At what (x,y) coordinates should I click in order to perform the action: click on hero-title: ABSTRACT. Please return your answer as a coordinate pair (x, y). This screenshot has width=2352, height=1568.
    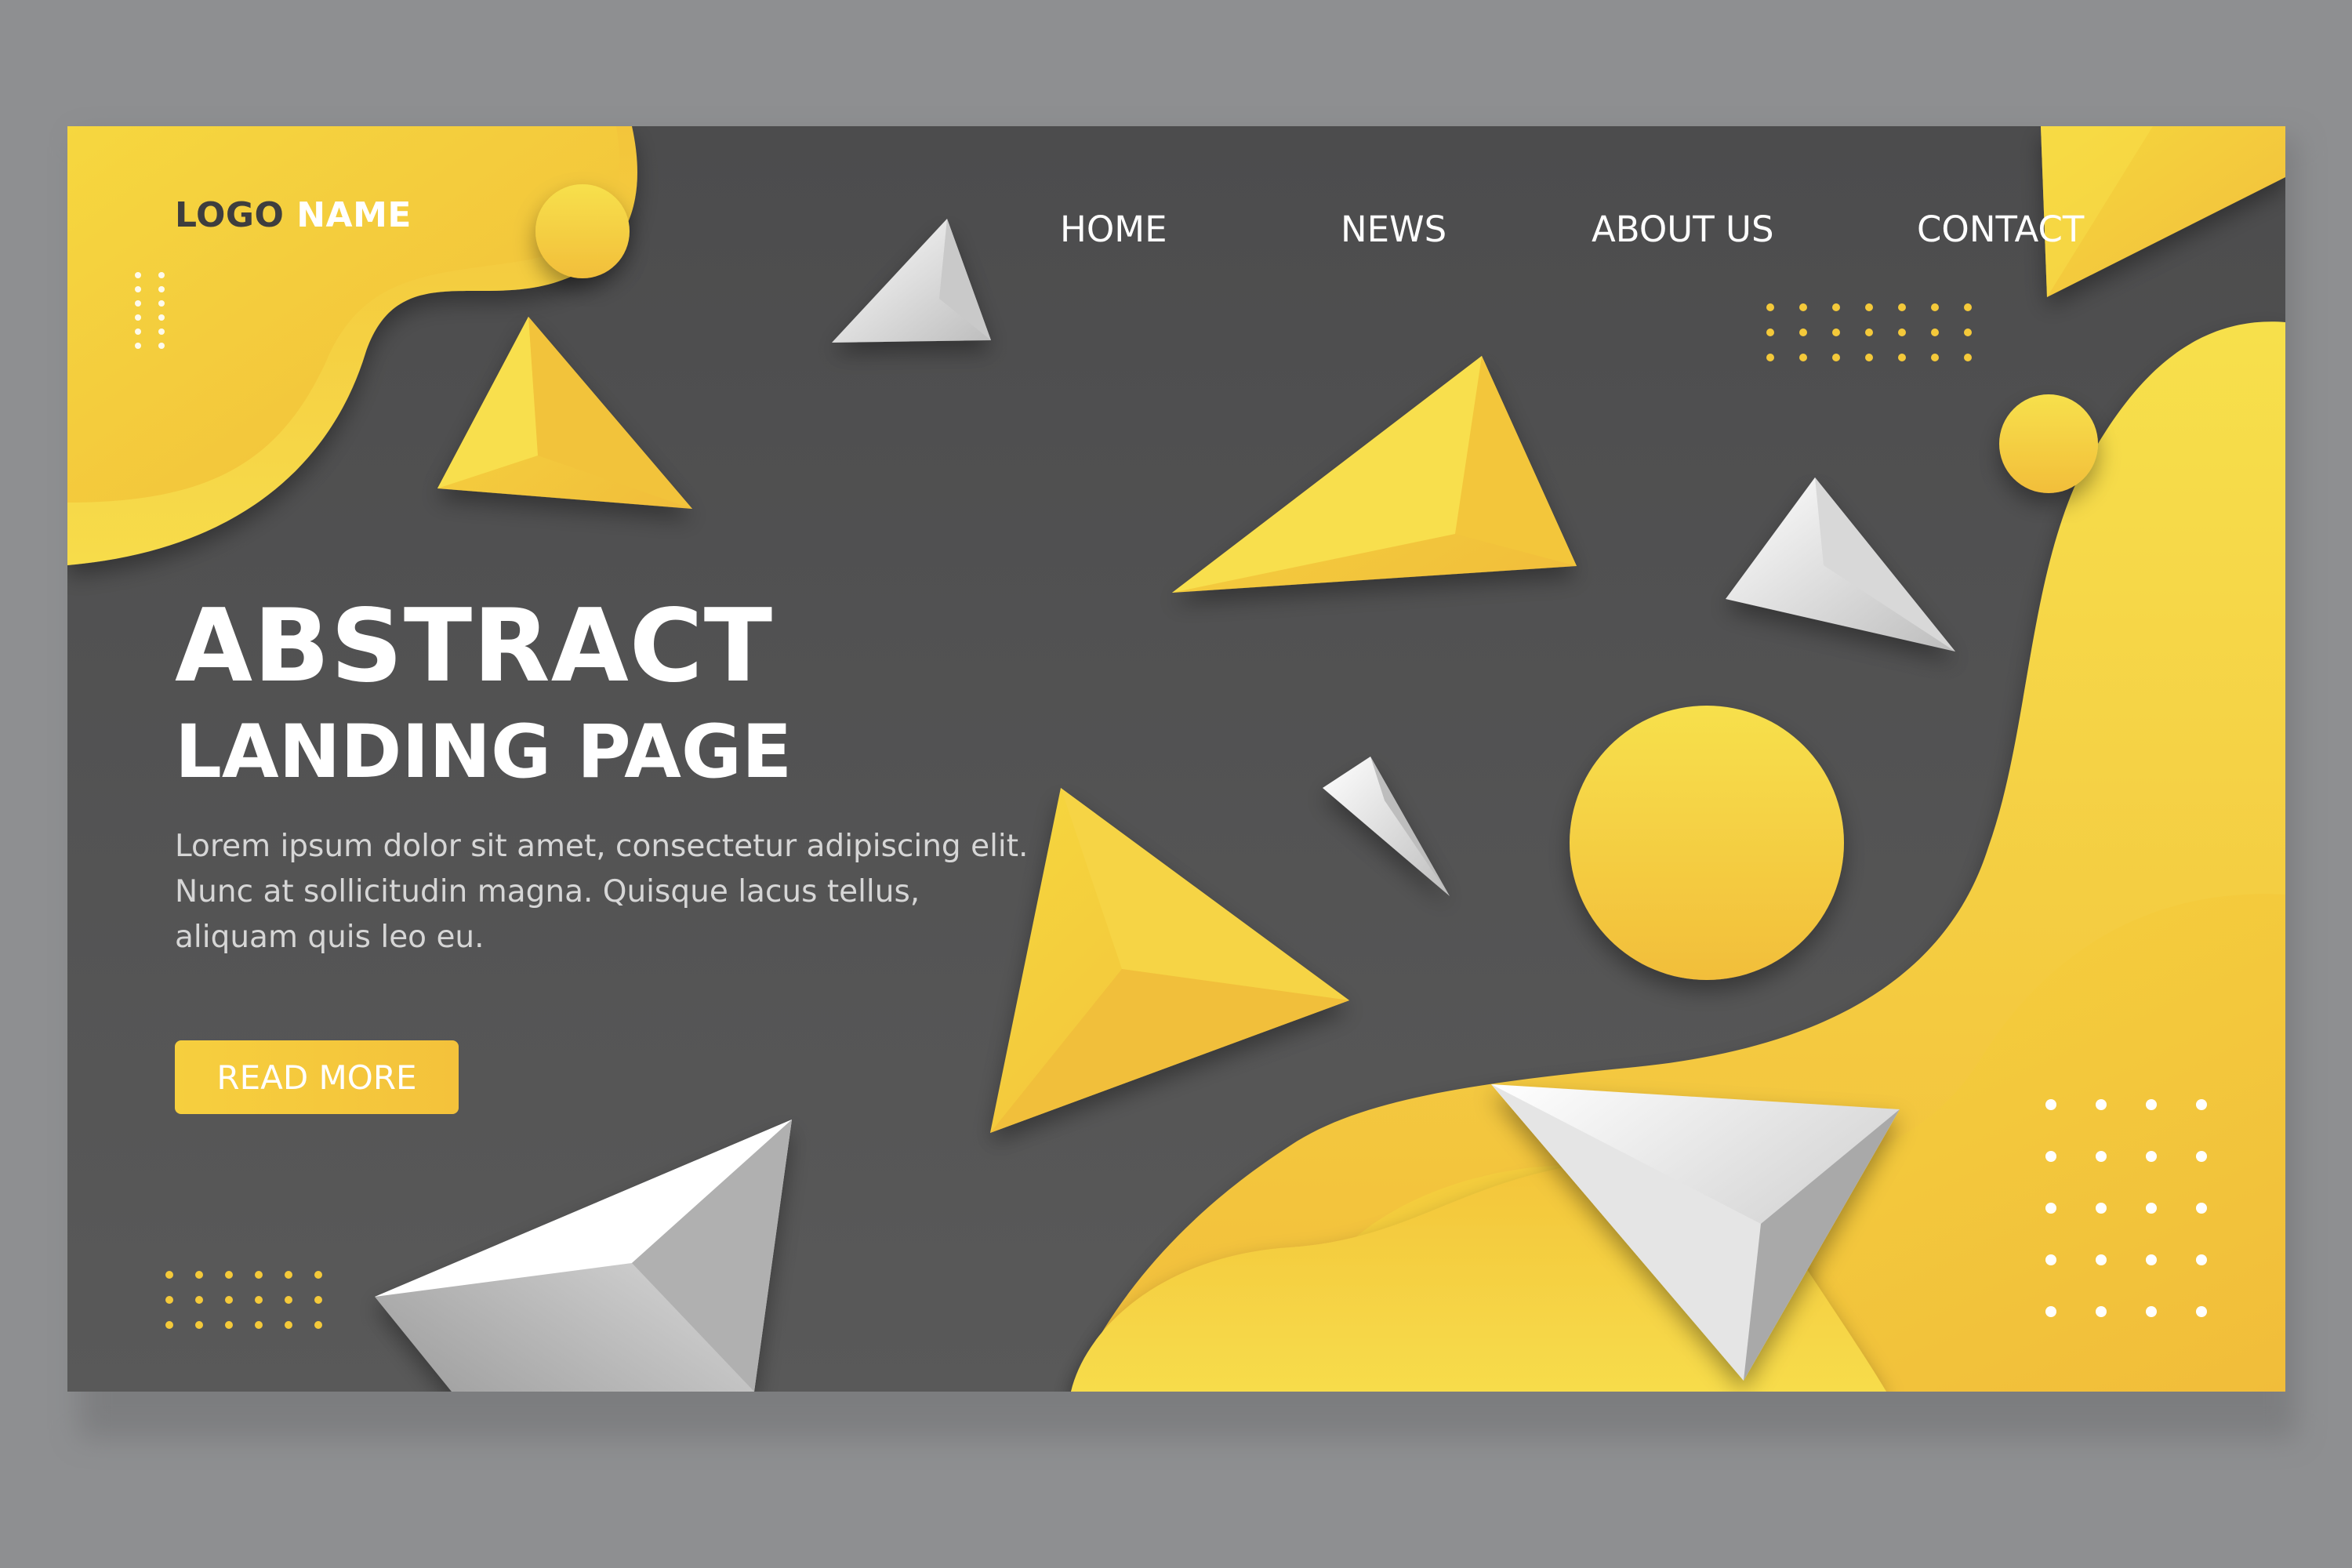
    Looking at the image, I should click on (474, 646).